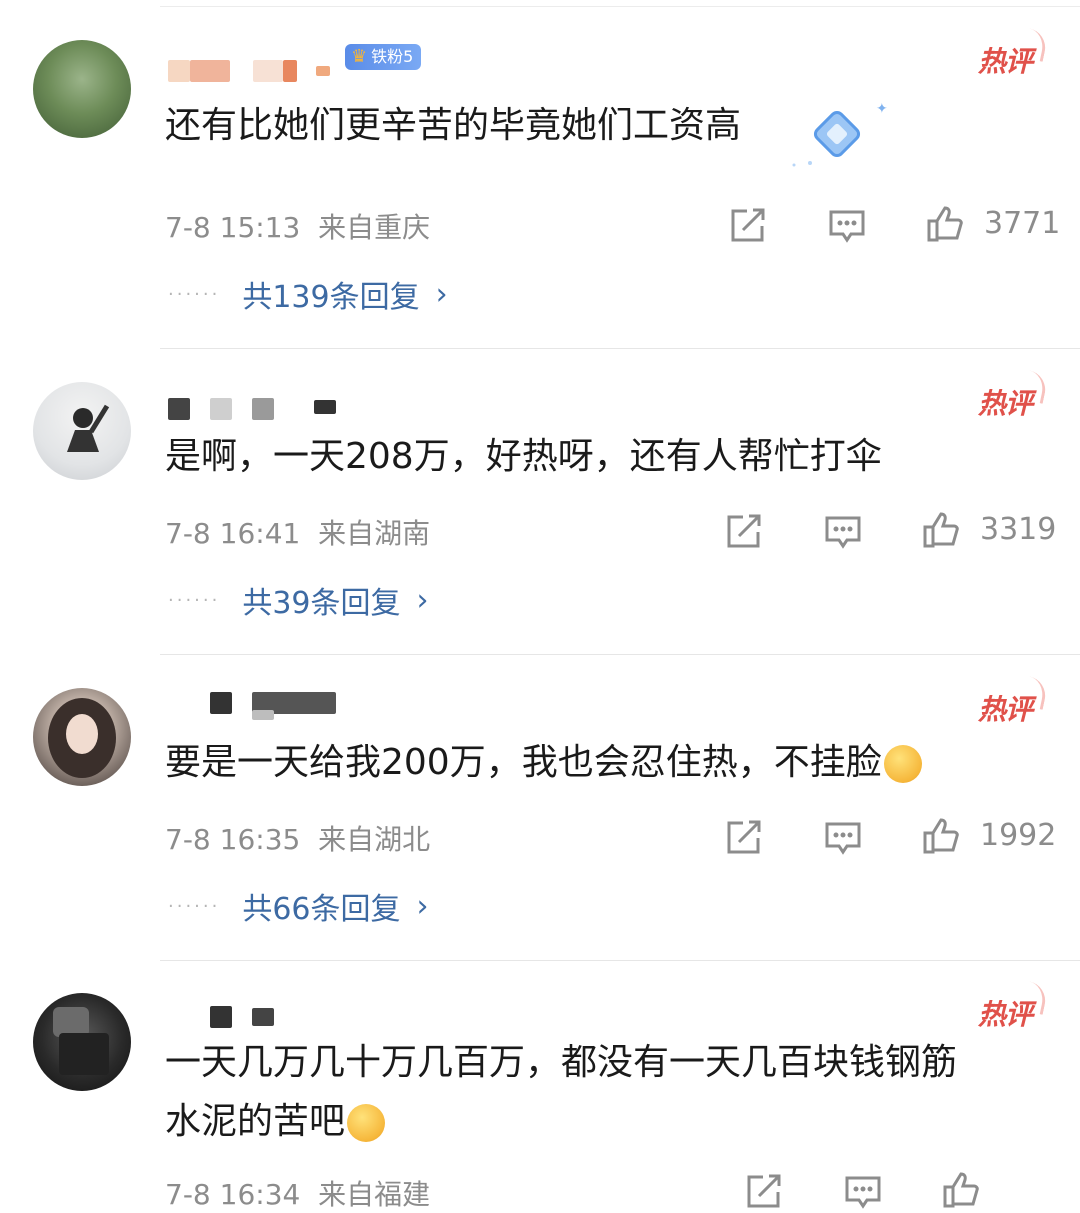 This screenshot has width=1080, height=1213. I want to click on comment-meta: 7-8 16:35 来自湖北, so click(297, 838).